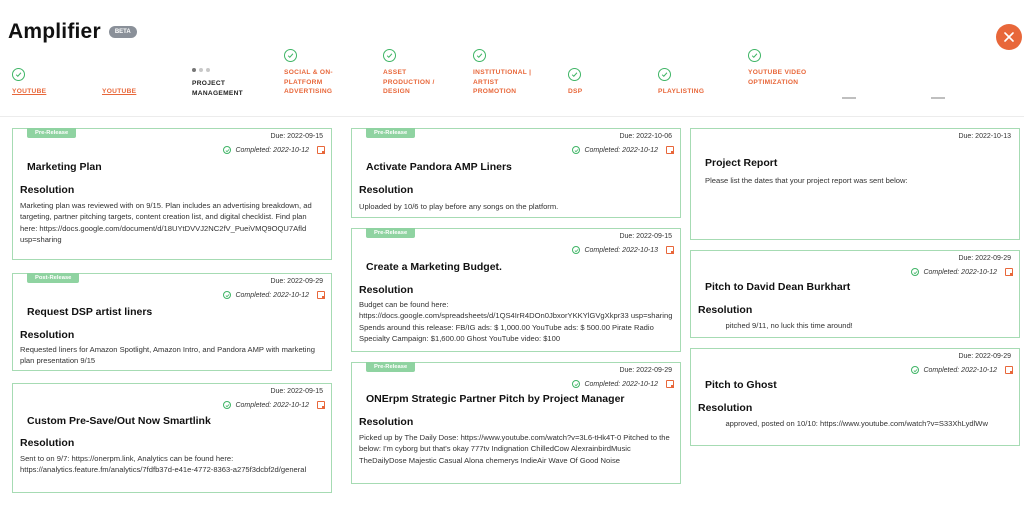 The height and width of the screenshot is (508, 1024). Describe the element at coordinates (608, 82) in the screenshot. I see `step-dsp: DSP` at that location.